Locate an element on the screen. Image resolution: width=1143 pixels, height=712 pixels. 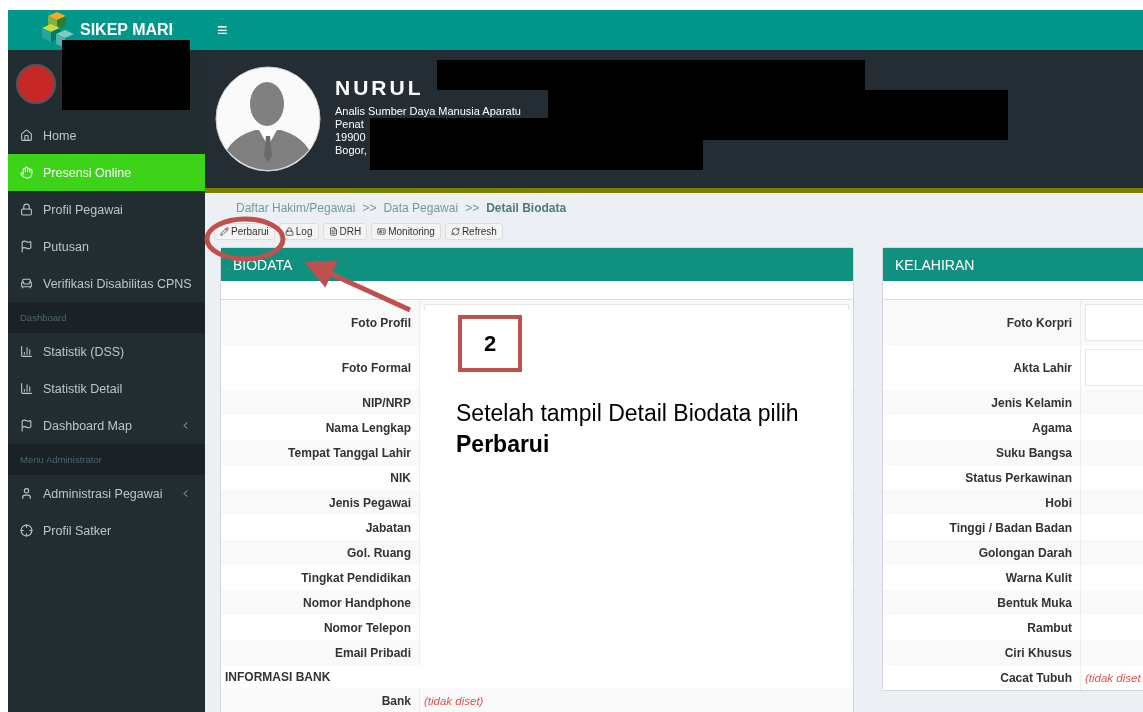
profile-detail: Analis Sumber Daya Manusia Aparatu is located at coordinates (428, 111).